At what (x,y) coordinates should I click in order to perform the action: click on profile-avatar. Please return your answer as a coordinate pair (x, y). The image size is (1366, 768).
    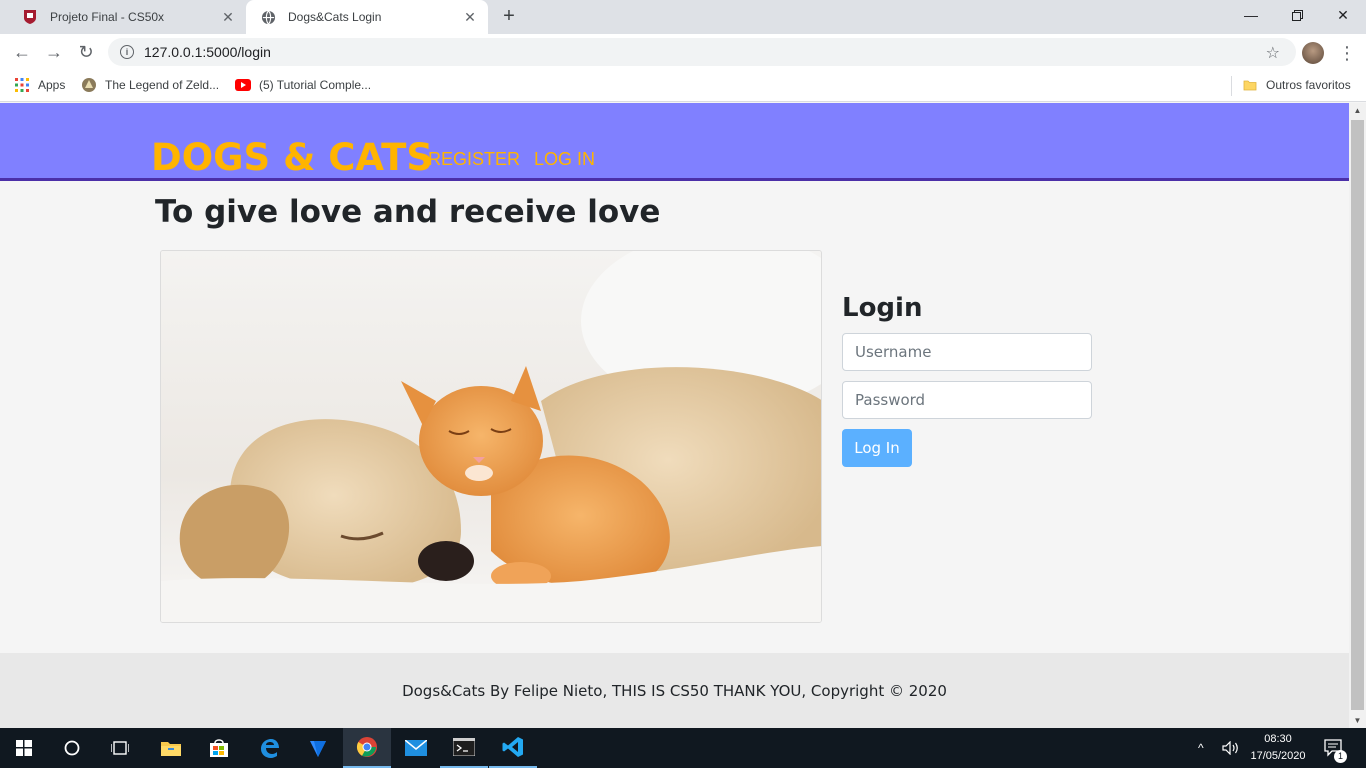
    Looking at the image, I should click on (1313, 53).